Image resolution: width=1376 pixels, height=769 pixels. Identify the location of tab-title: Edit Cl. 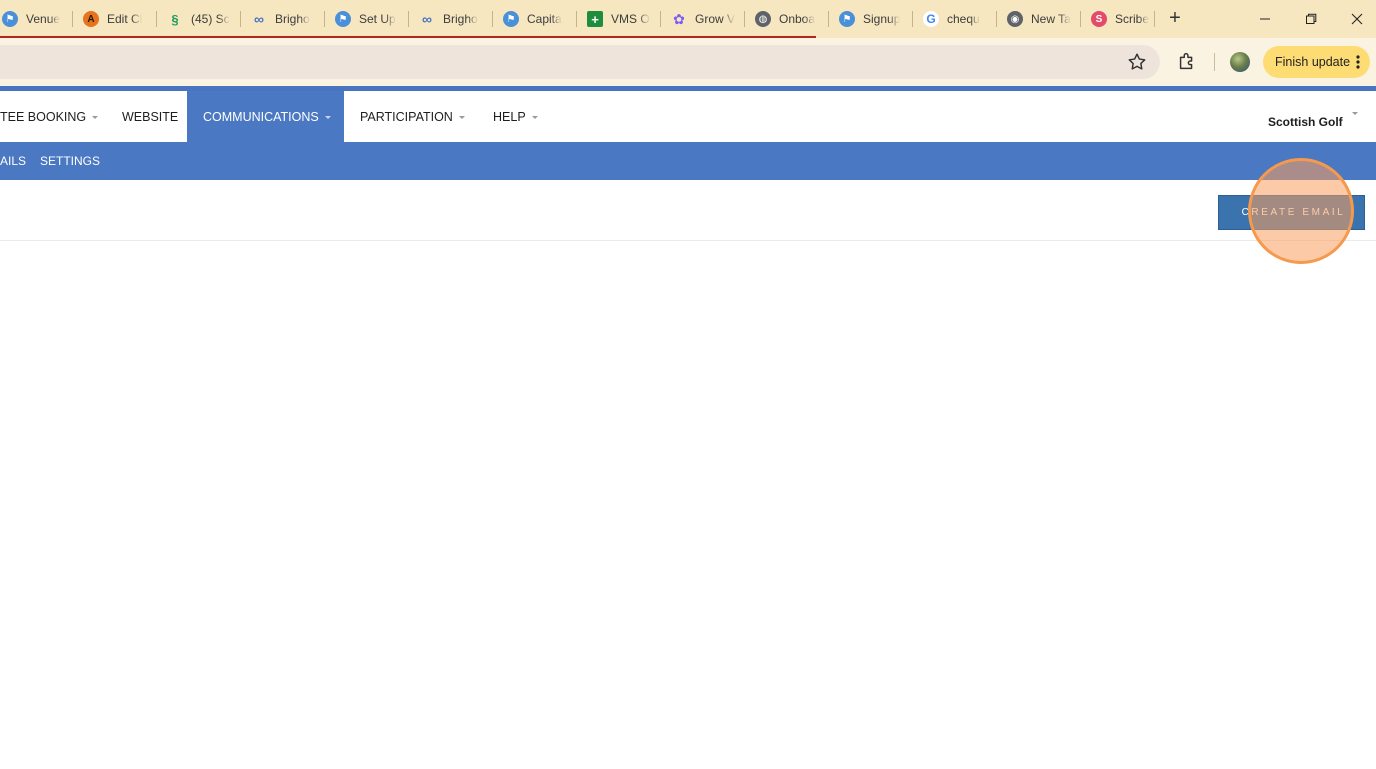
(125, 19).